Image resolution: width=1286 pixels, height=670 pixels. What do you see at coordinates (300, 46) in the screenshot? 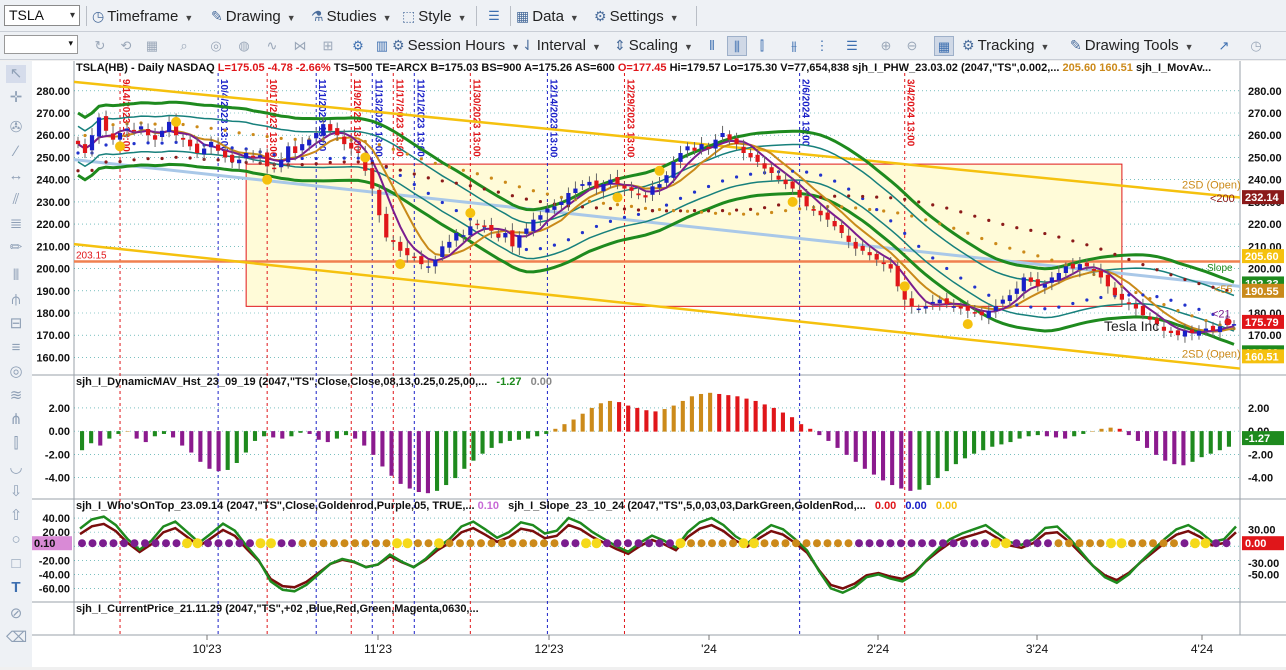
I see `overlay-icon: ⋈` at bounding box center [300, 46].